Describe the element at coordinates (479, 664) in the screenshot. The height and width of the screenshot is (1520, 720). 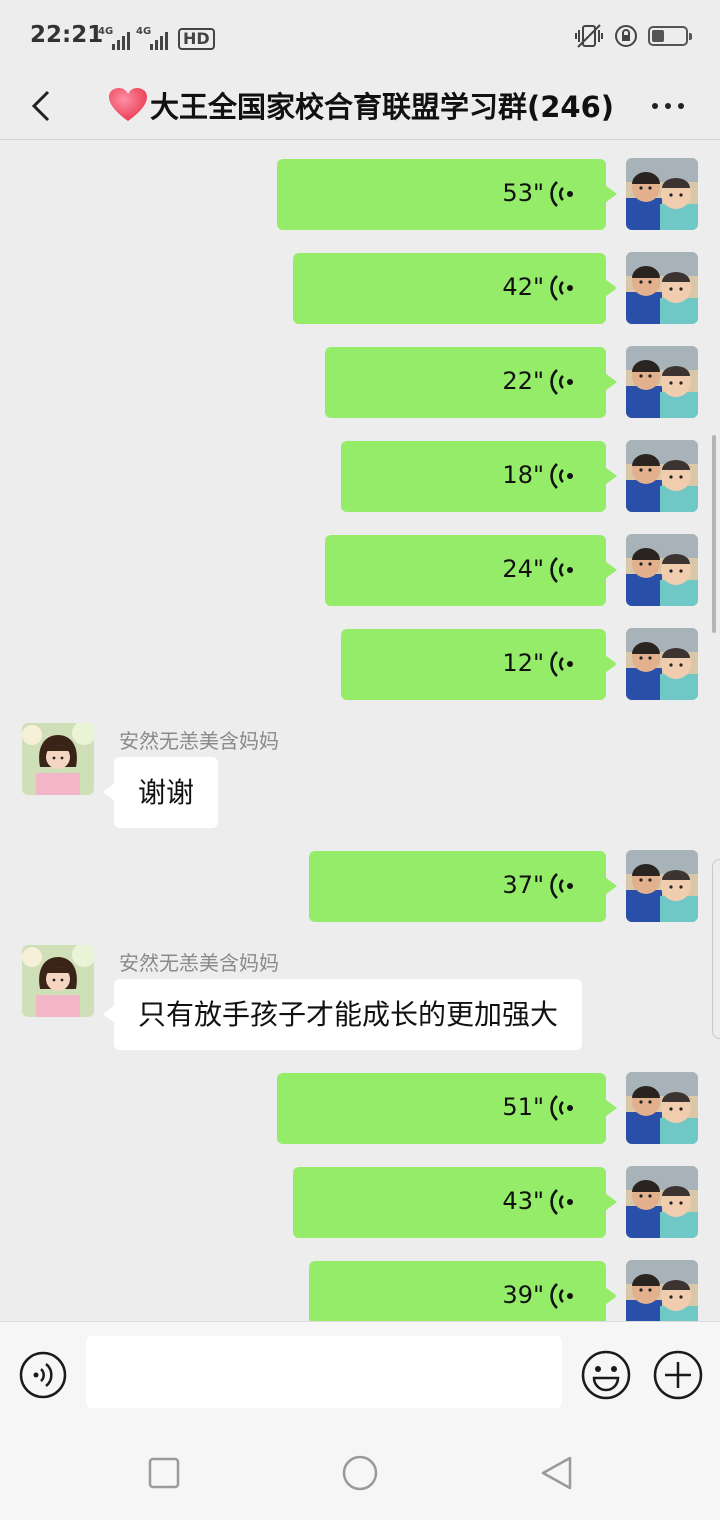
I see `voice-message-bubble: 12"` at that location.